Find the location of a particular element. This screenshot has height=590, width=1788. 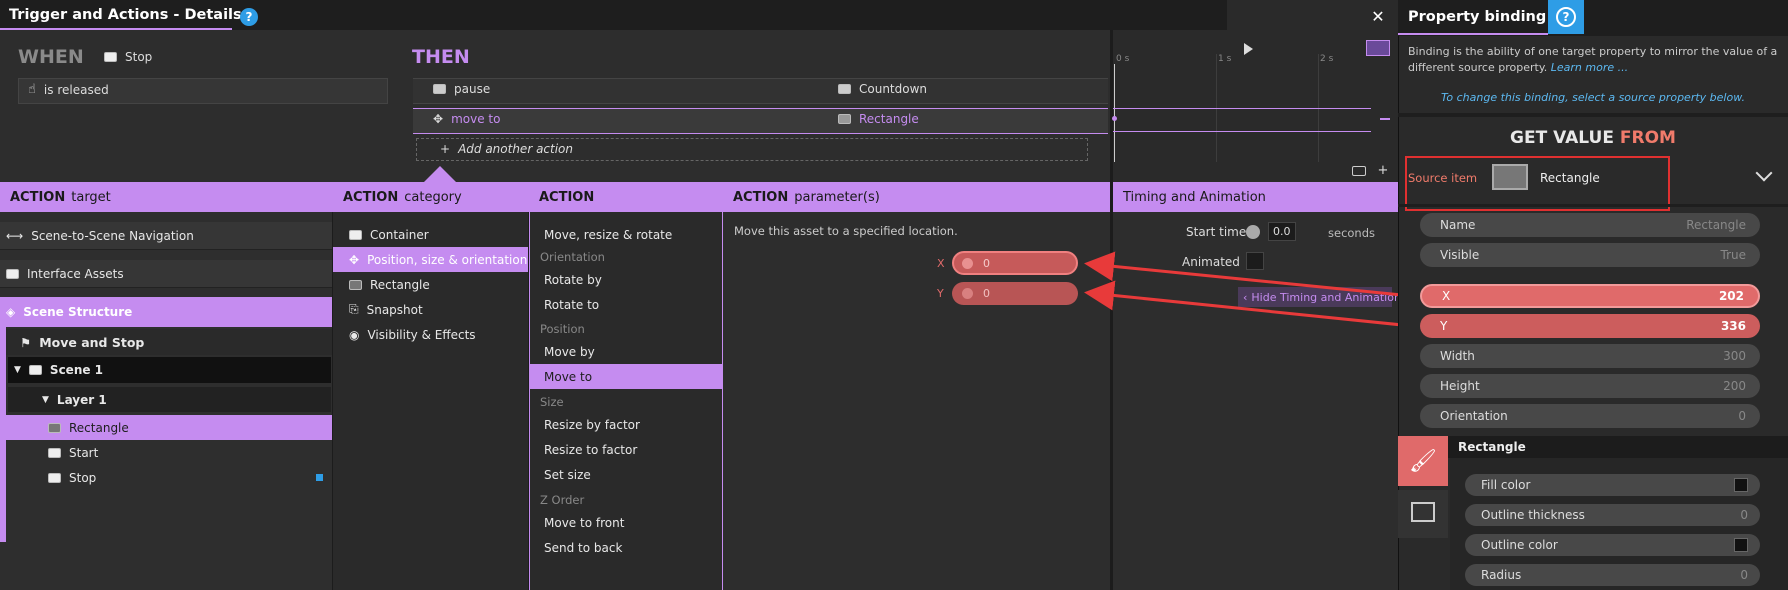

header-action-category: ACTION category is located at coordinates (431, 197).